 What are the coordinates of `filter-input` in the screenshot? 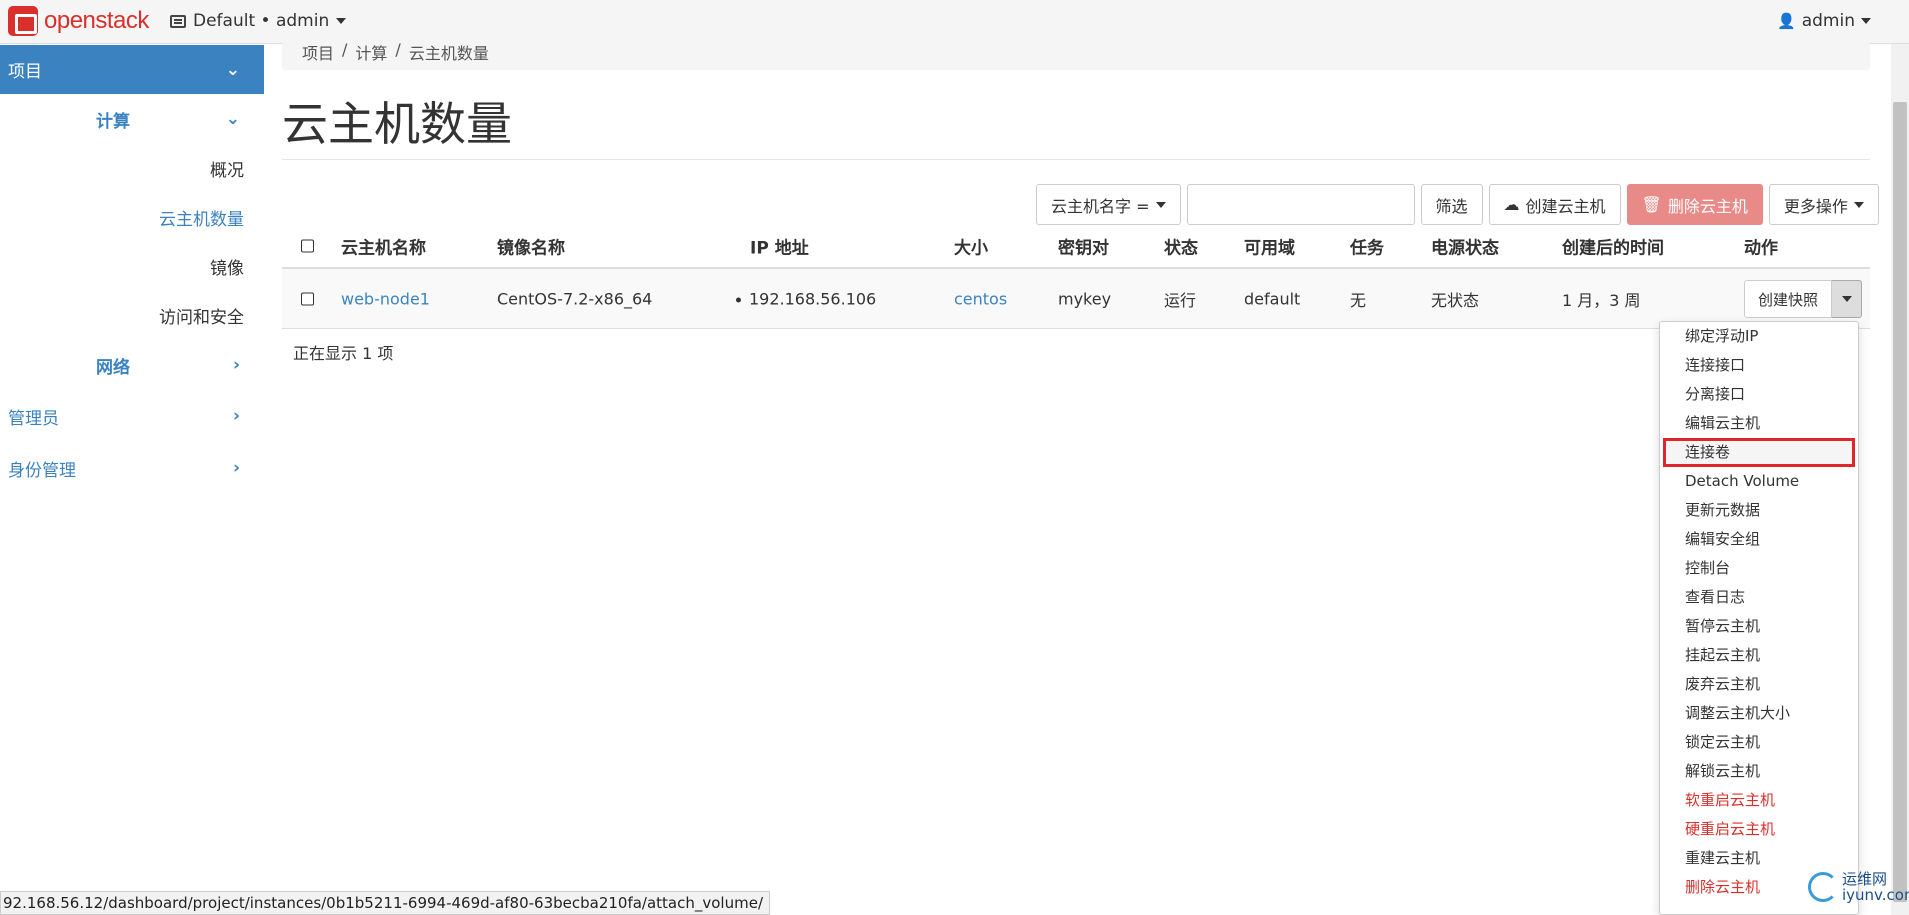 It's located at (1300, 204).